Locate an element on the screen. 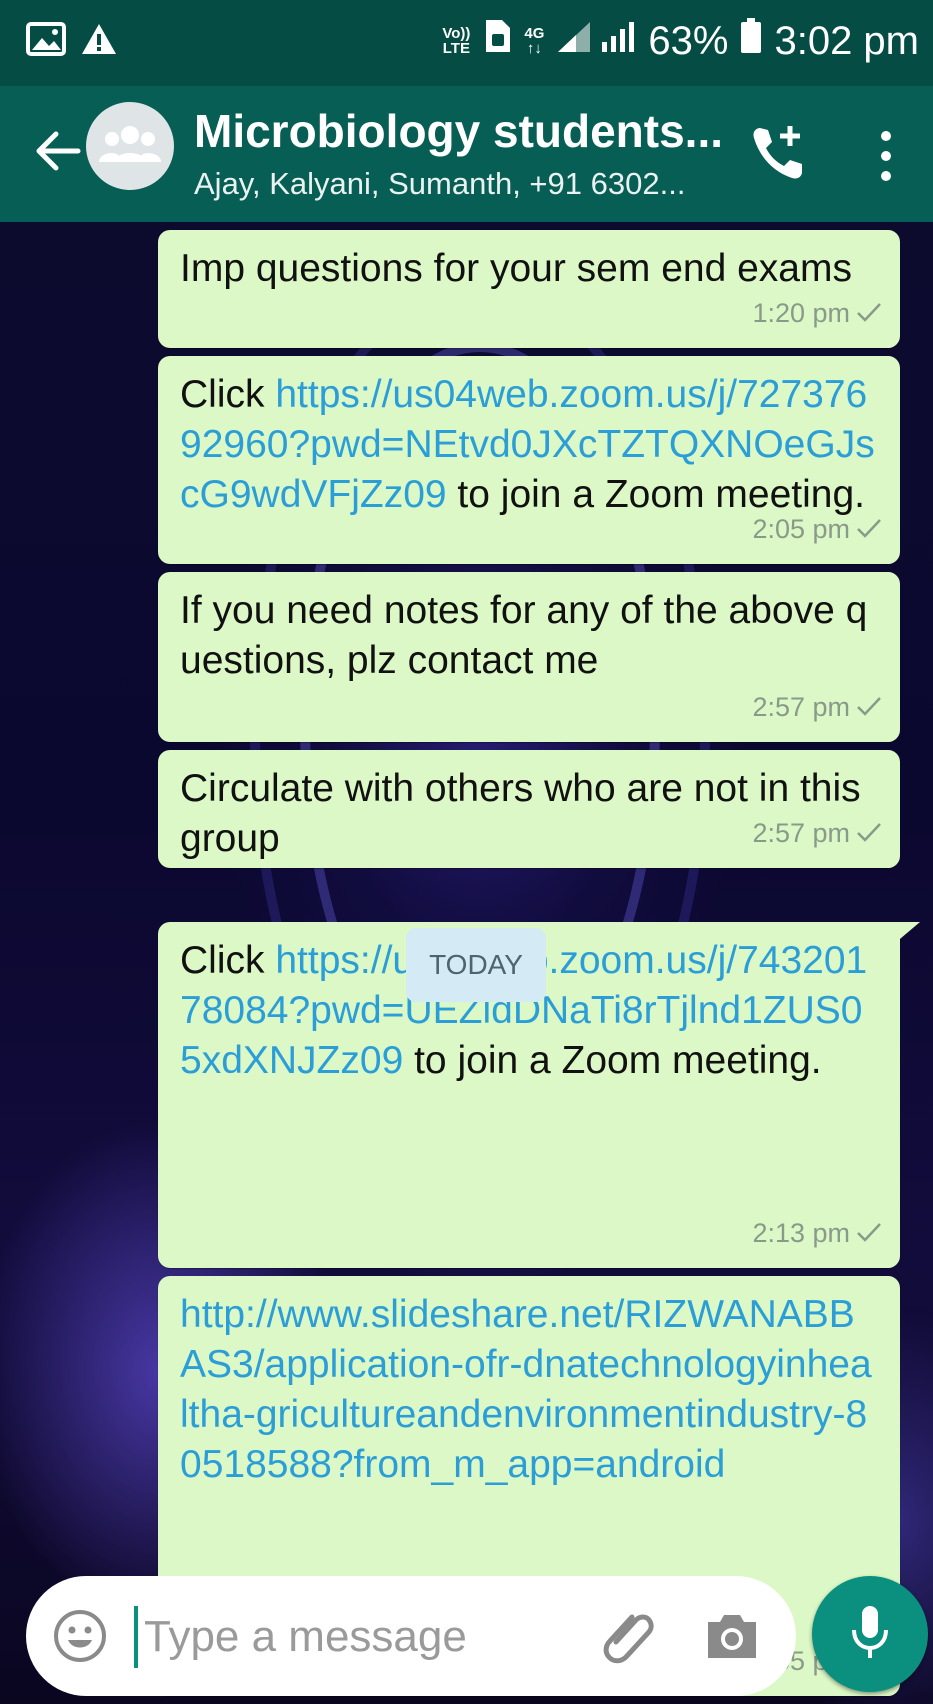 Image resolution: width=933 pixels, height=1704 pixels. mic-icon is located at coordinates (870, 1634).